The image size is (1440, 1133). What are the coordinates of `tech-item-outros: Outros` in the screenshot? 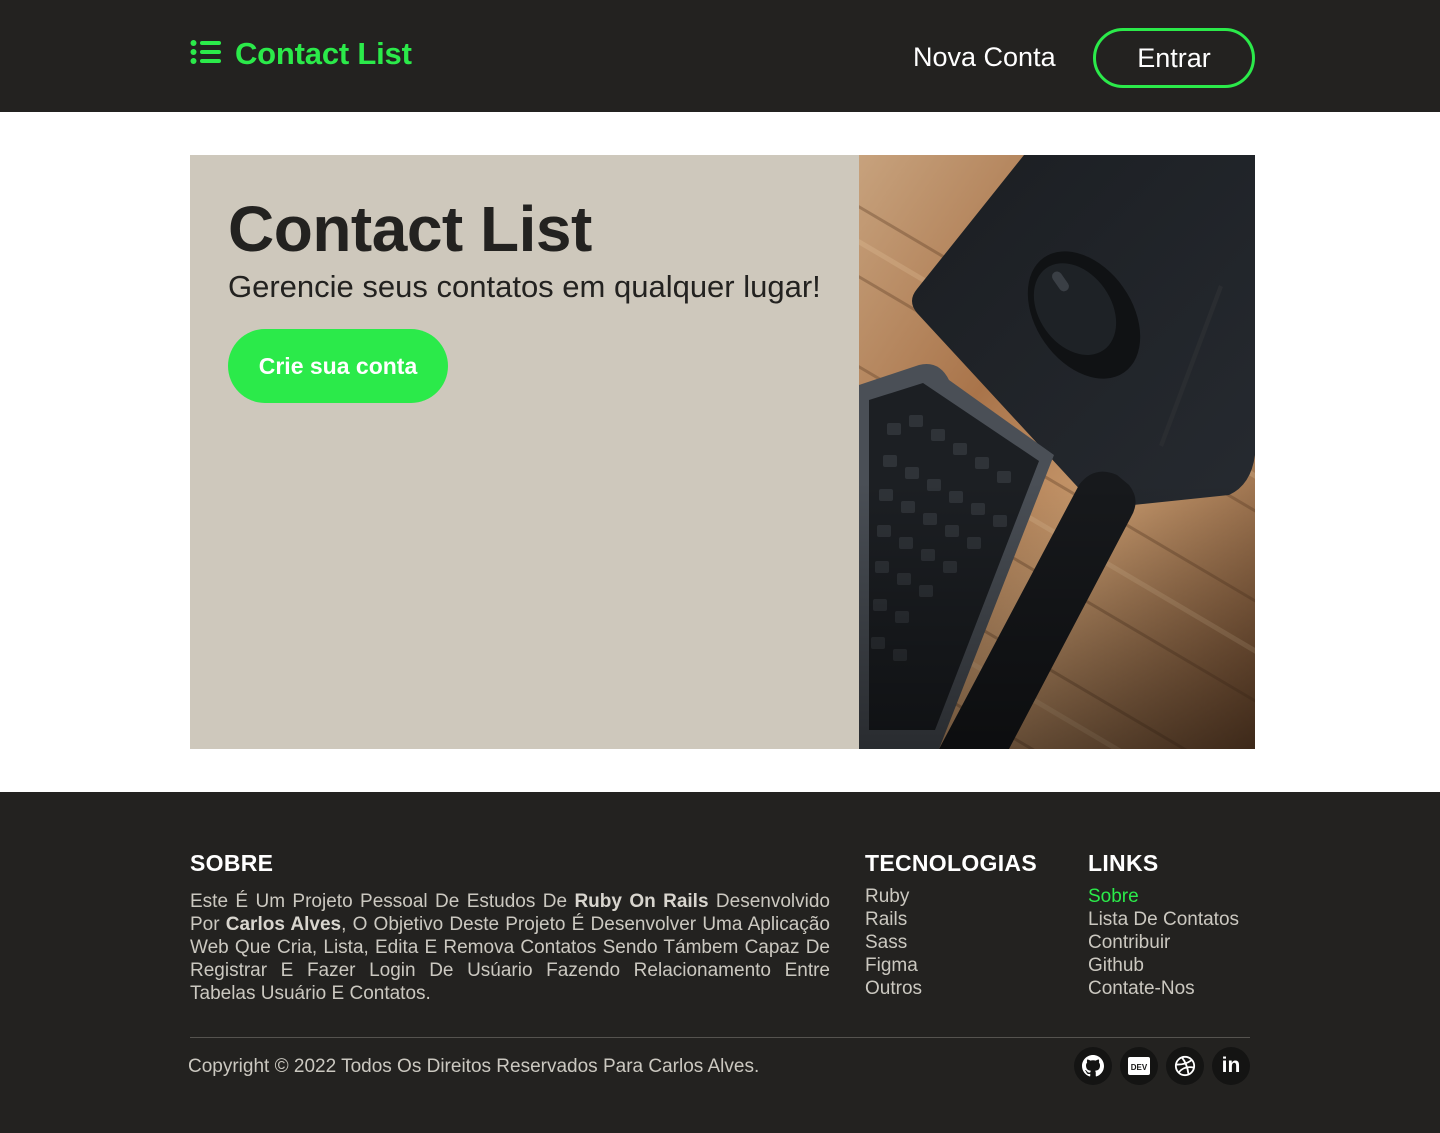 It's located at (893, 988).